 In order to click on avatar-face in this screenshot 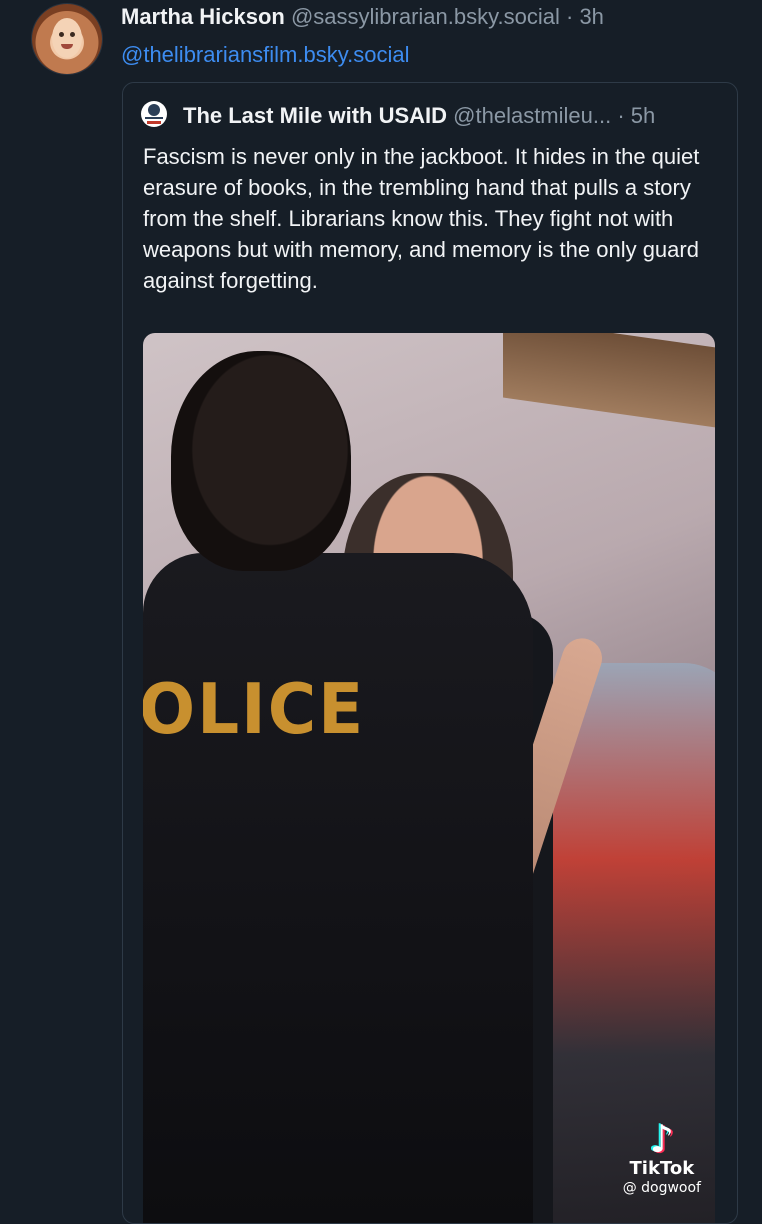, I will do `click(67, 38)`.